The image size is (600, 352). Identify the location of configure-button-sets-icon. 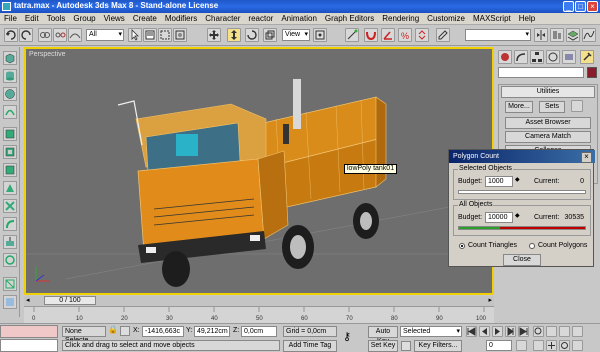
(577, 106).